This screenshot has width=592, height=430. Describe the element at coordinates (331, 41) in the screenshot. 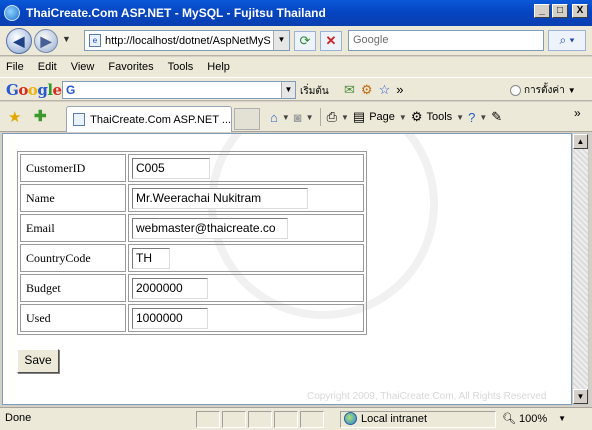

I see `stop-button: ✕` at that location.